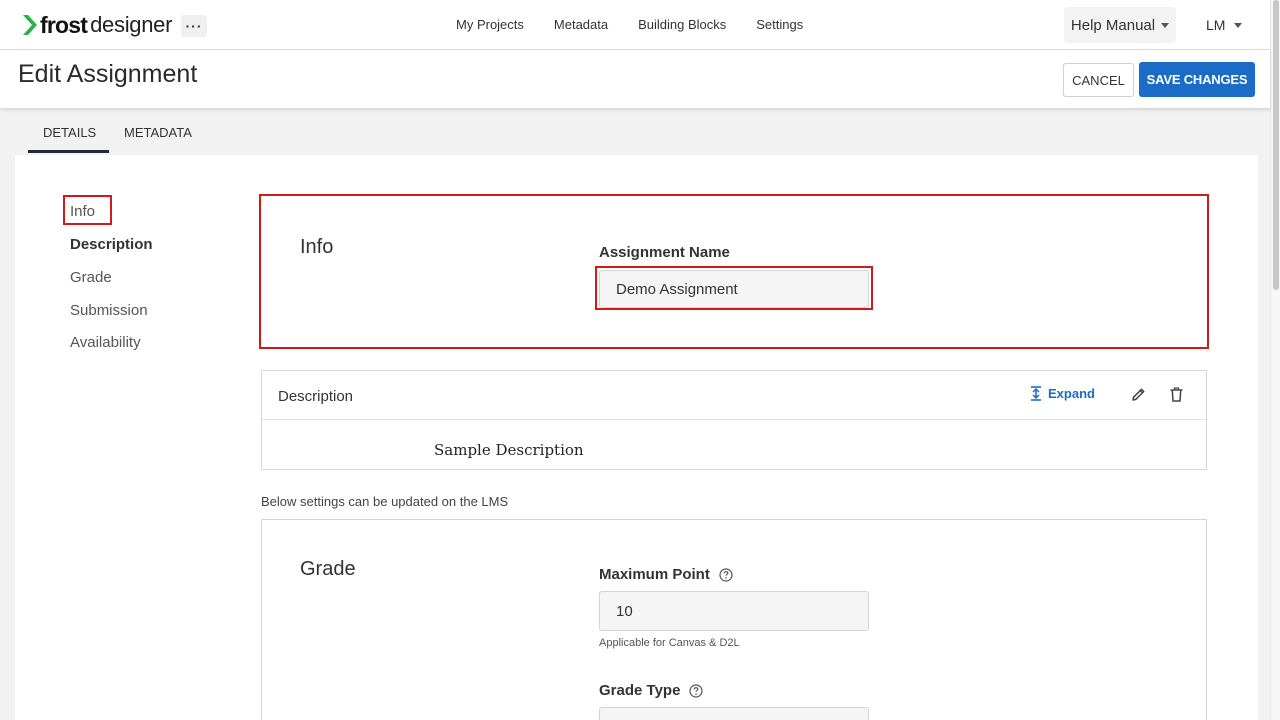 This screenshot has width=1280, height=720. What do you see at coordinates (734, 713) in the screenshot?
I see `grade-type-select` at bounding box center [734, 713].